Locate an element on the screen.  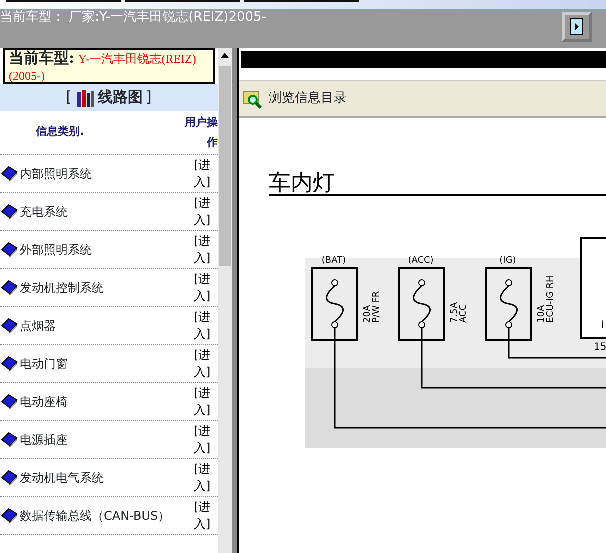
exit-icon is located at coordinates (577, 27).